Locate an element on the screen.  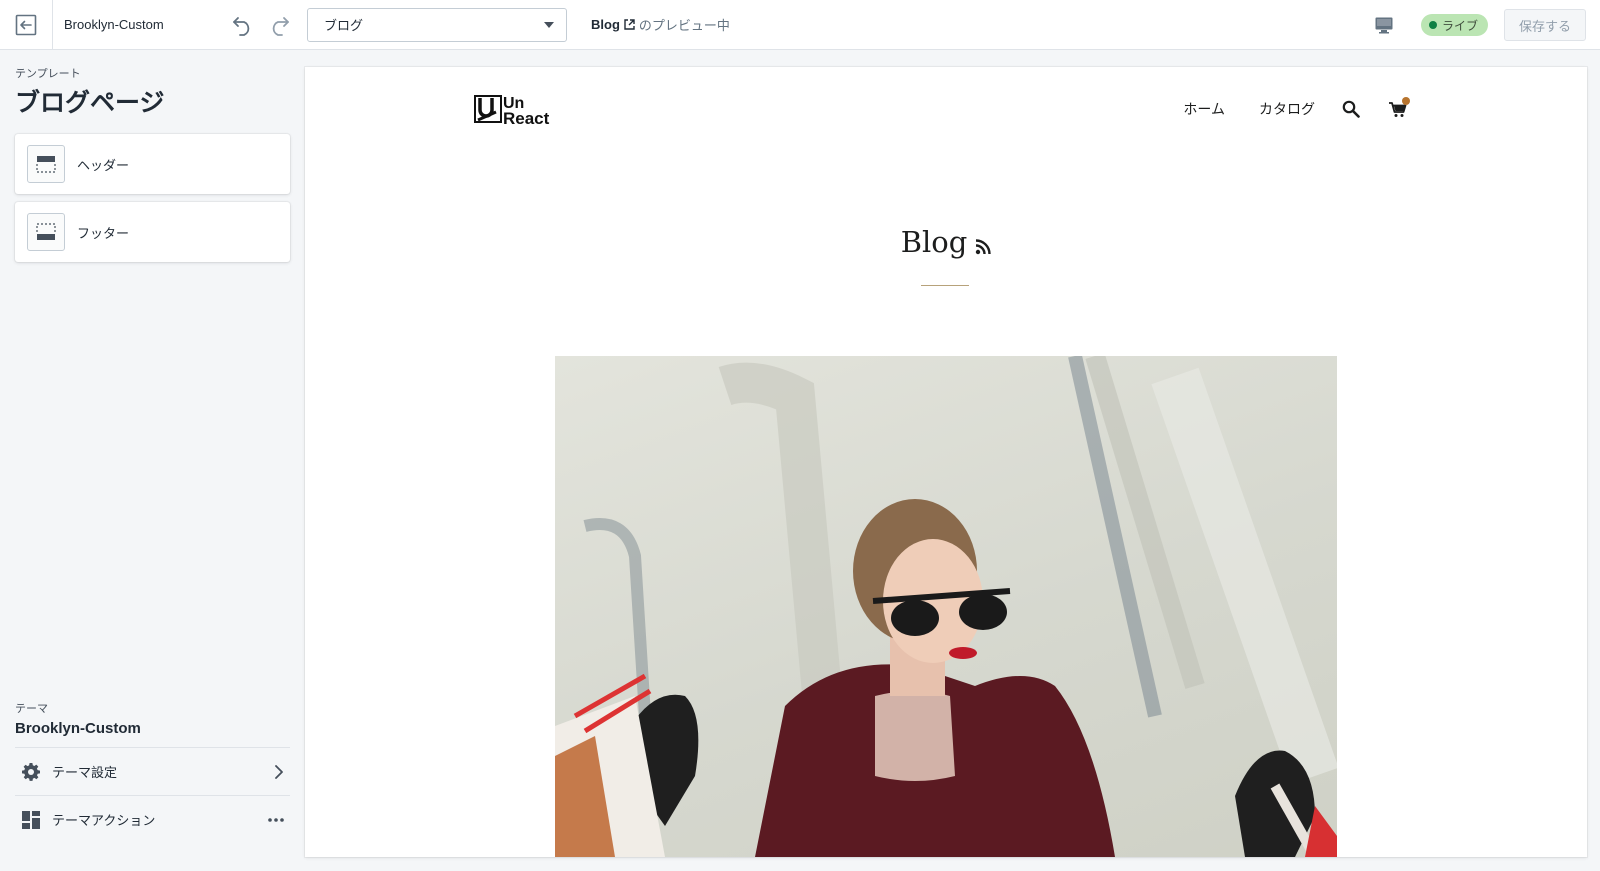
redo-button is located at coordinates (279, 25).